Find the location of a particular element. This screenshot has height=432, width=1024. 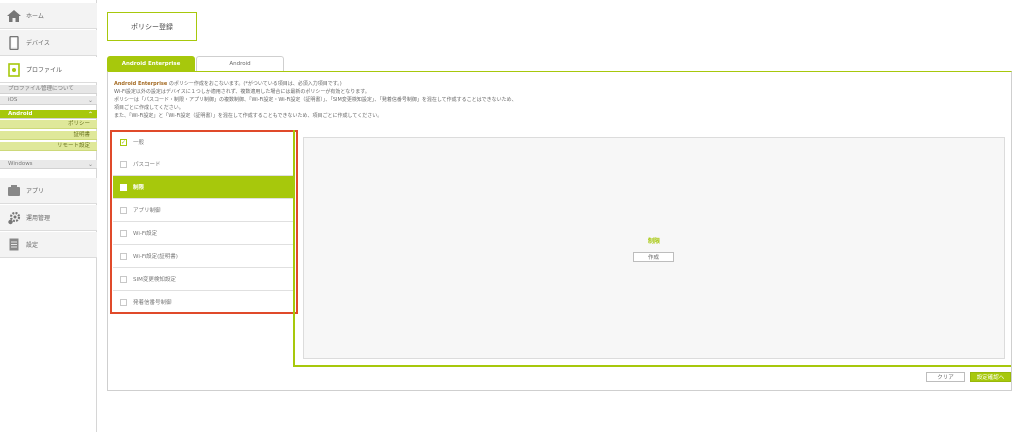

policy-item-general: ✓ 一般 is located at coordinates (203, 142).